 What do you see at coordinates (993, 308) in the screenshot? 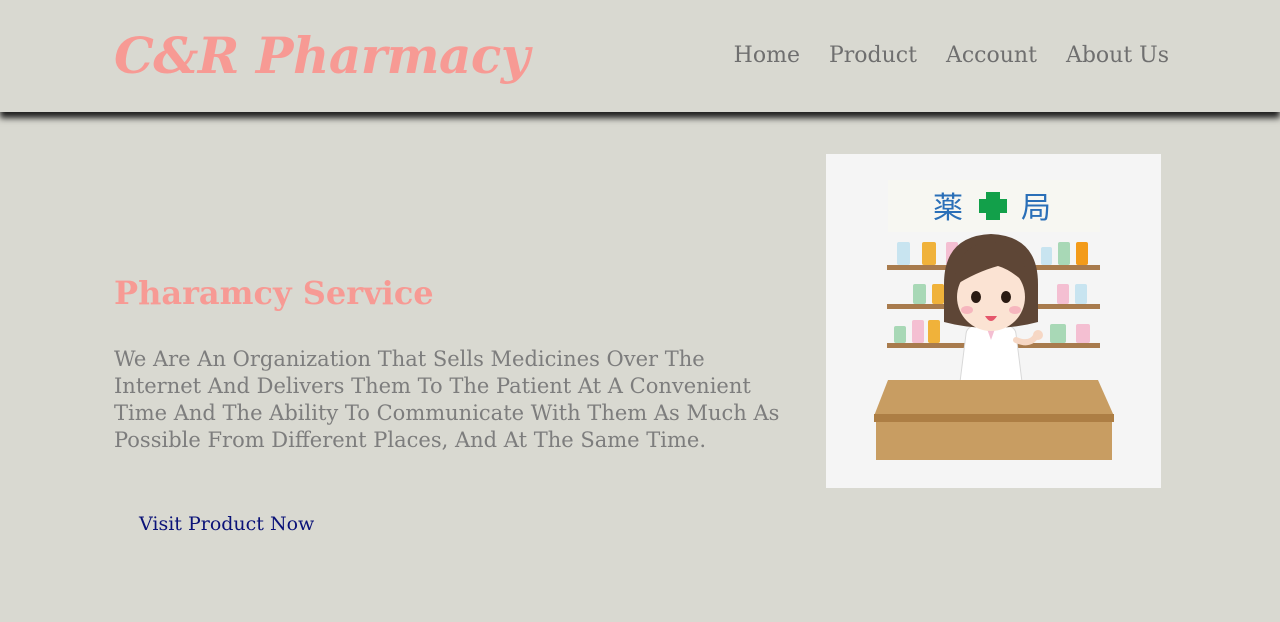
I see `pharmacist-figure` at bounding box center [993, 308].